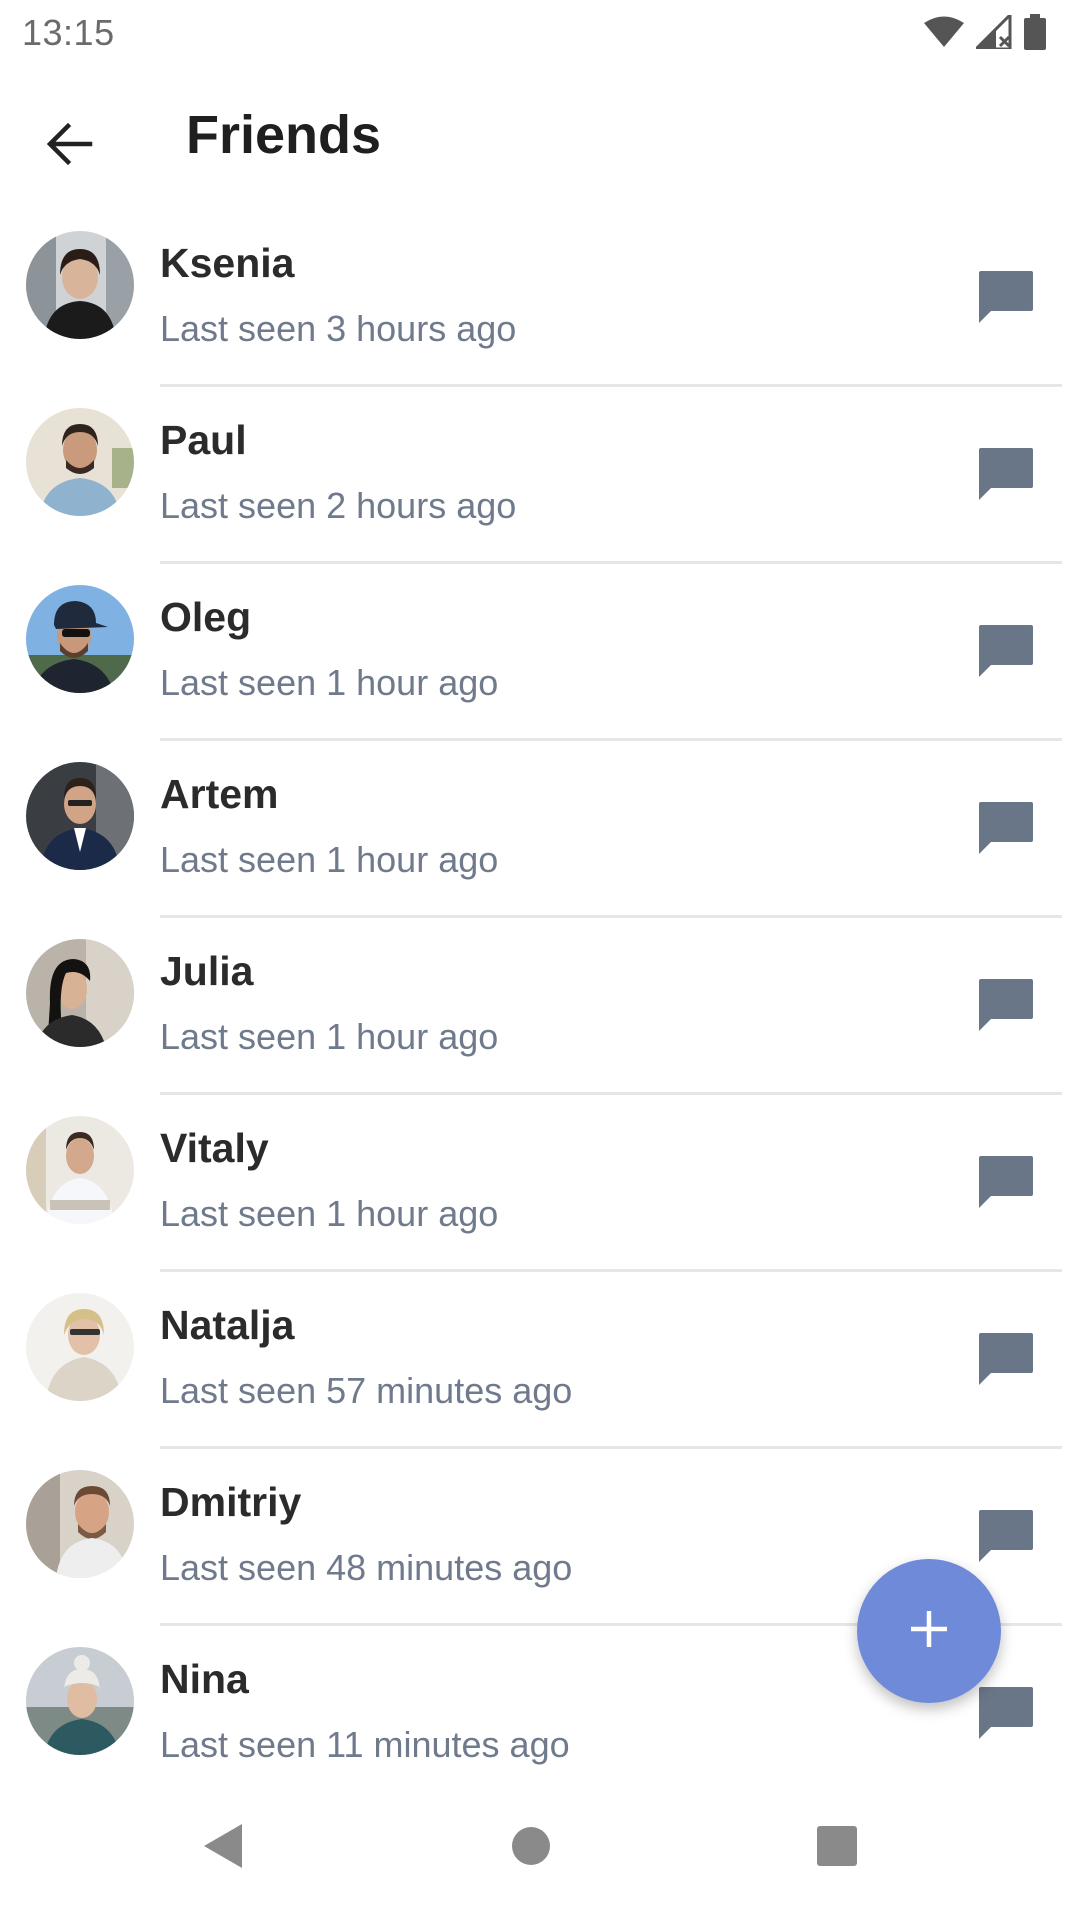  I want to click on plus-icon, so click(929, 1631).